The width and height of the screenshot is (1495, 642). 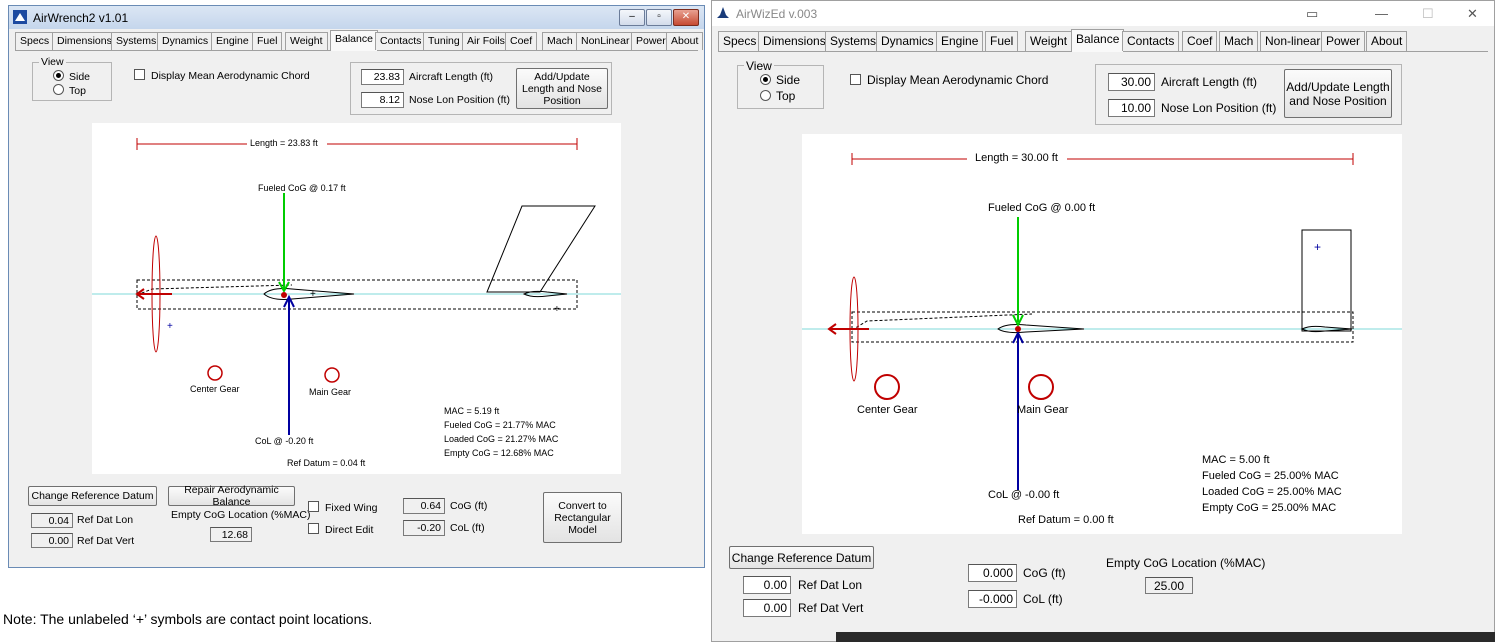 I want to click on cog-label: CoG (ft), so click(x=1044, y=573).